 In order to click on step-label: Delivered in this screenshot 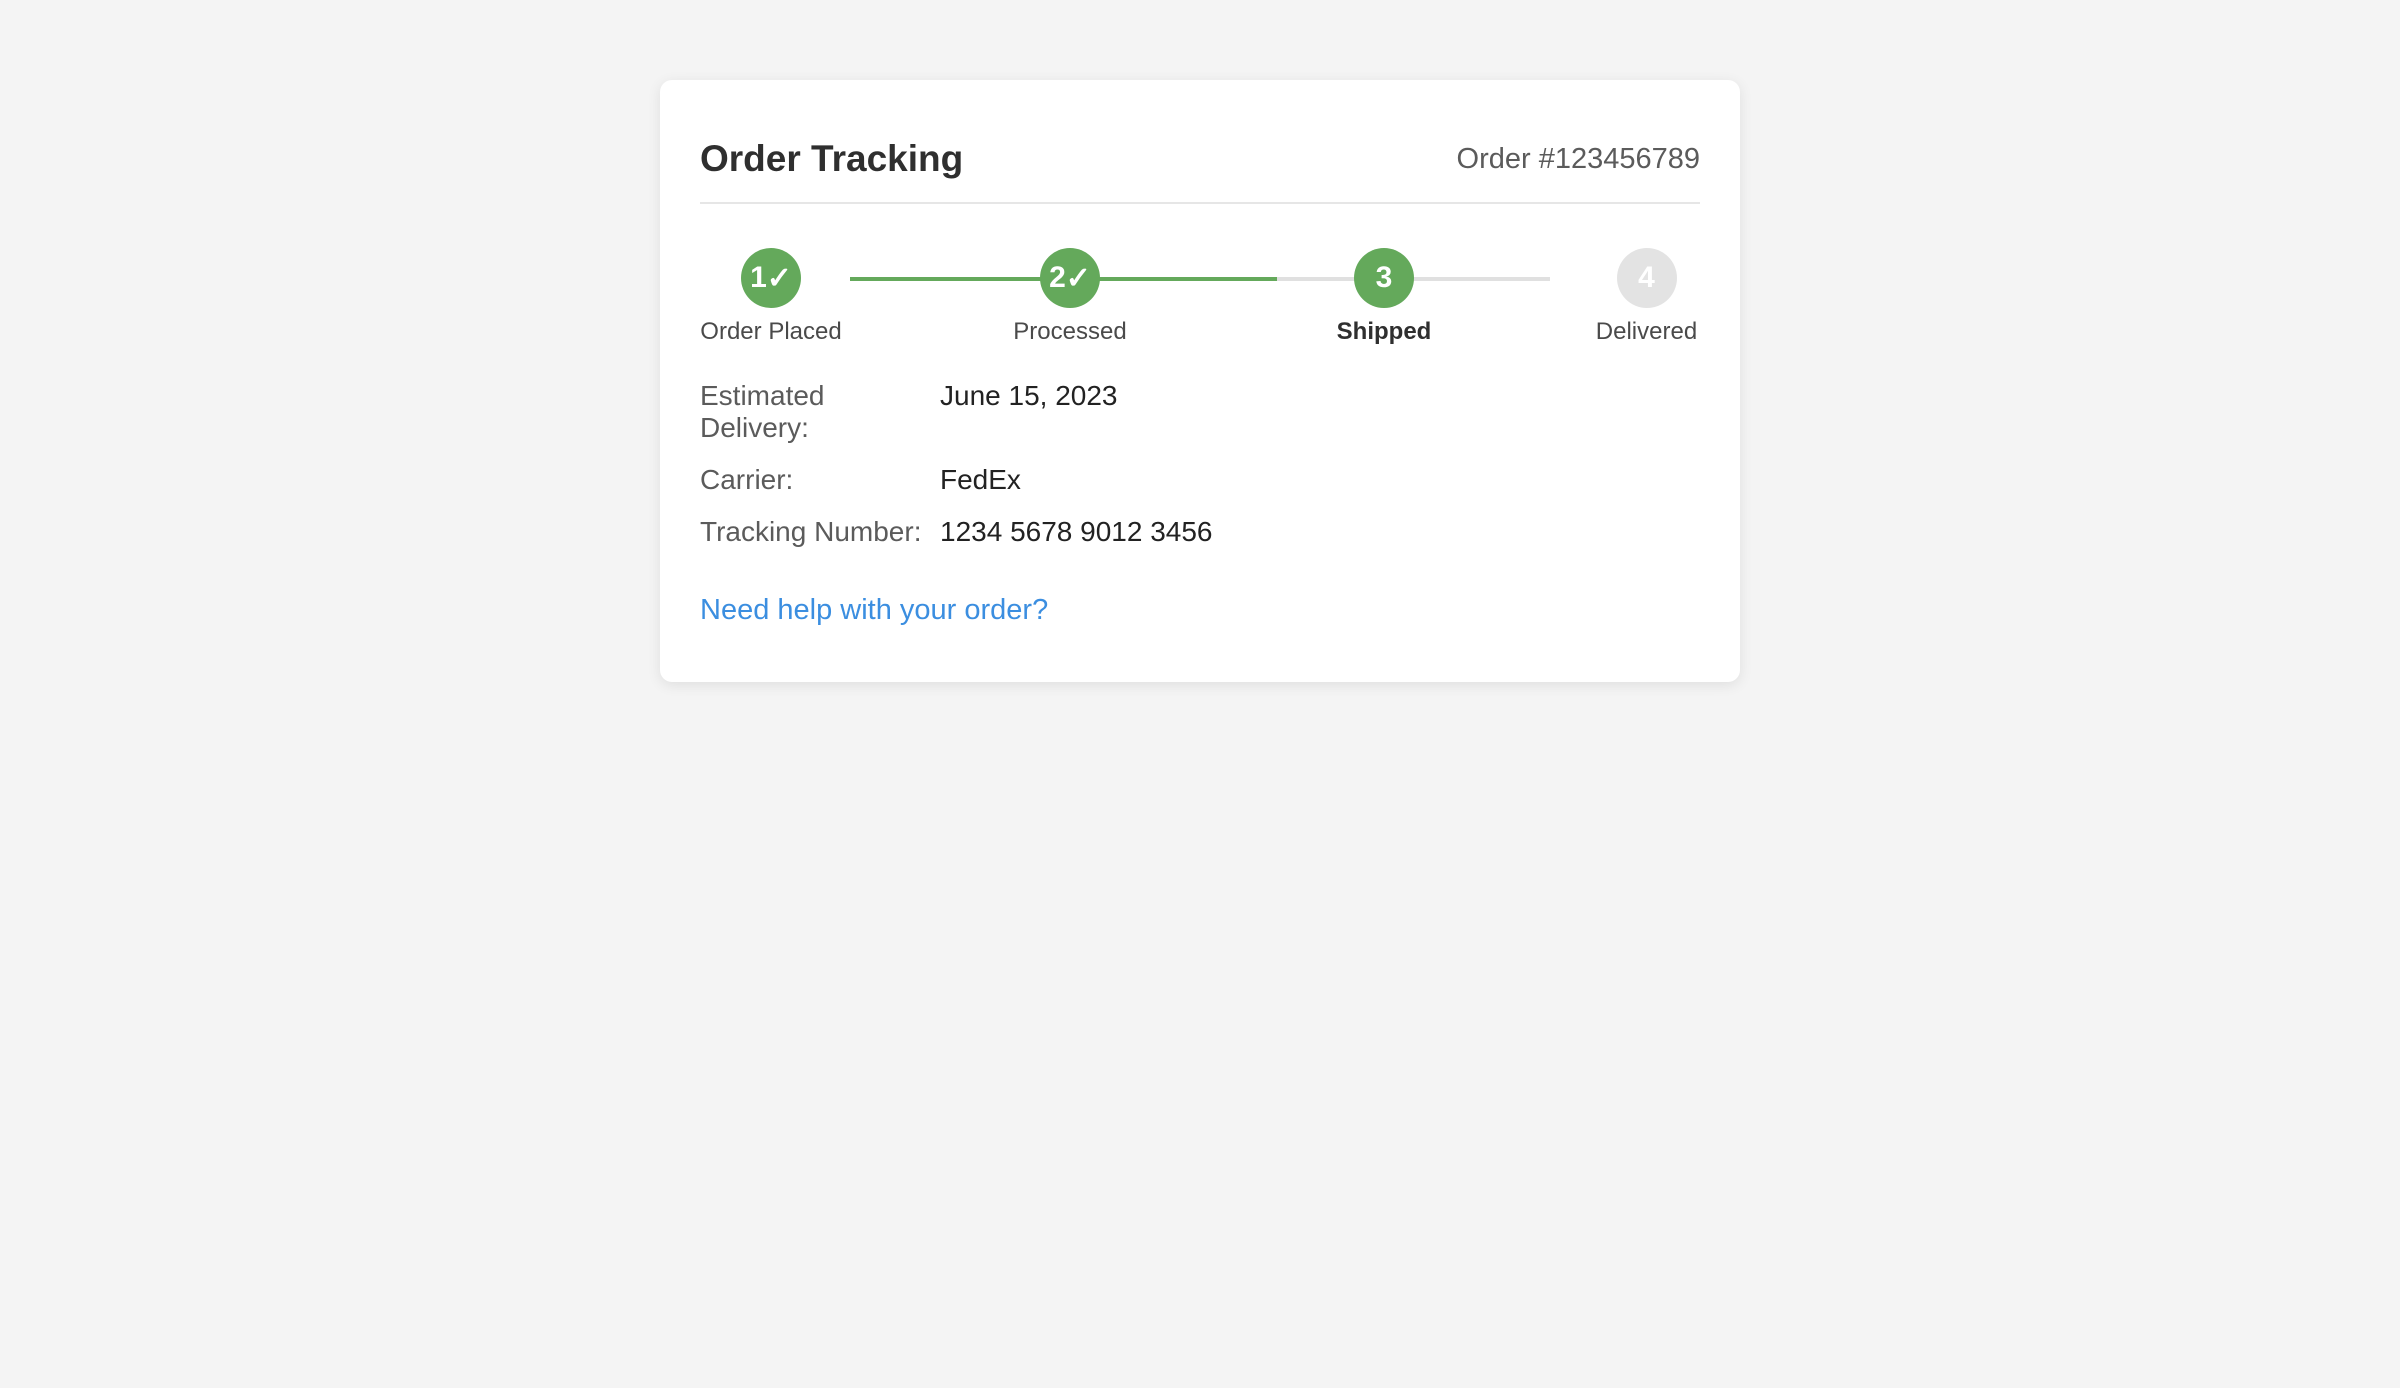, I will do `click(1646, 331)`.